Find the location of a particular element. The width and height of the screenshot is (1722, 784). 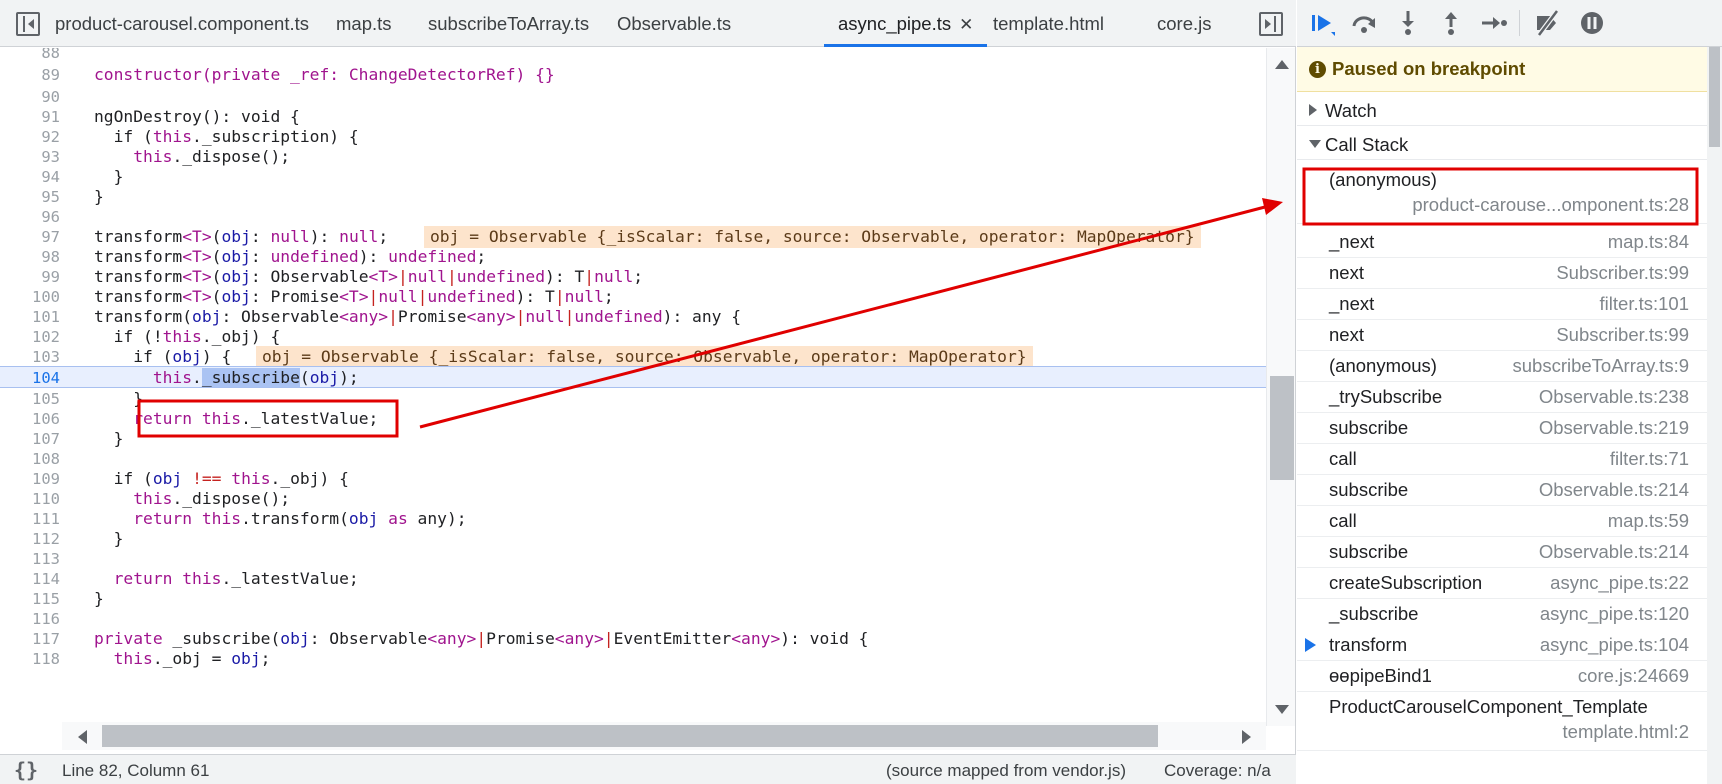

call-frame: next Subscriber.ts:99 is located at coordinates (1502, 272).